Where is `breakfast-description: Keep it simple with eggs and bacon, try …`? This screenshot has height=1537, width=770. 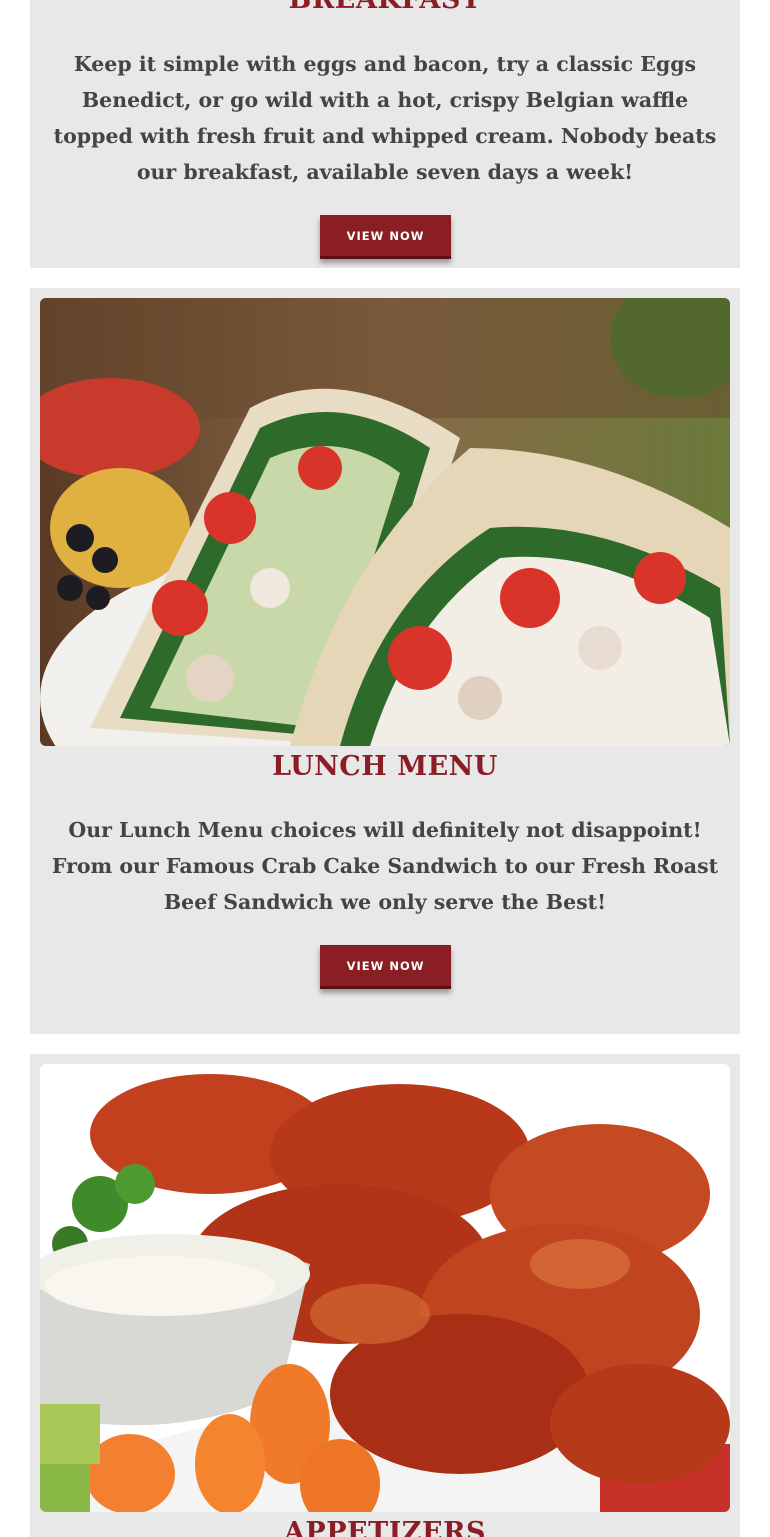 breakfast-description: Keep it simple with eggs and bacon, try … is located at coordinates (385, 118).